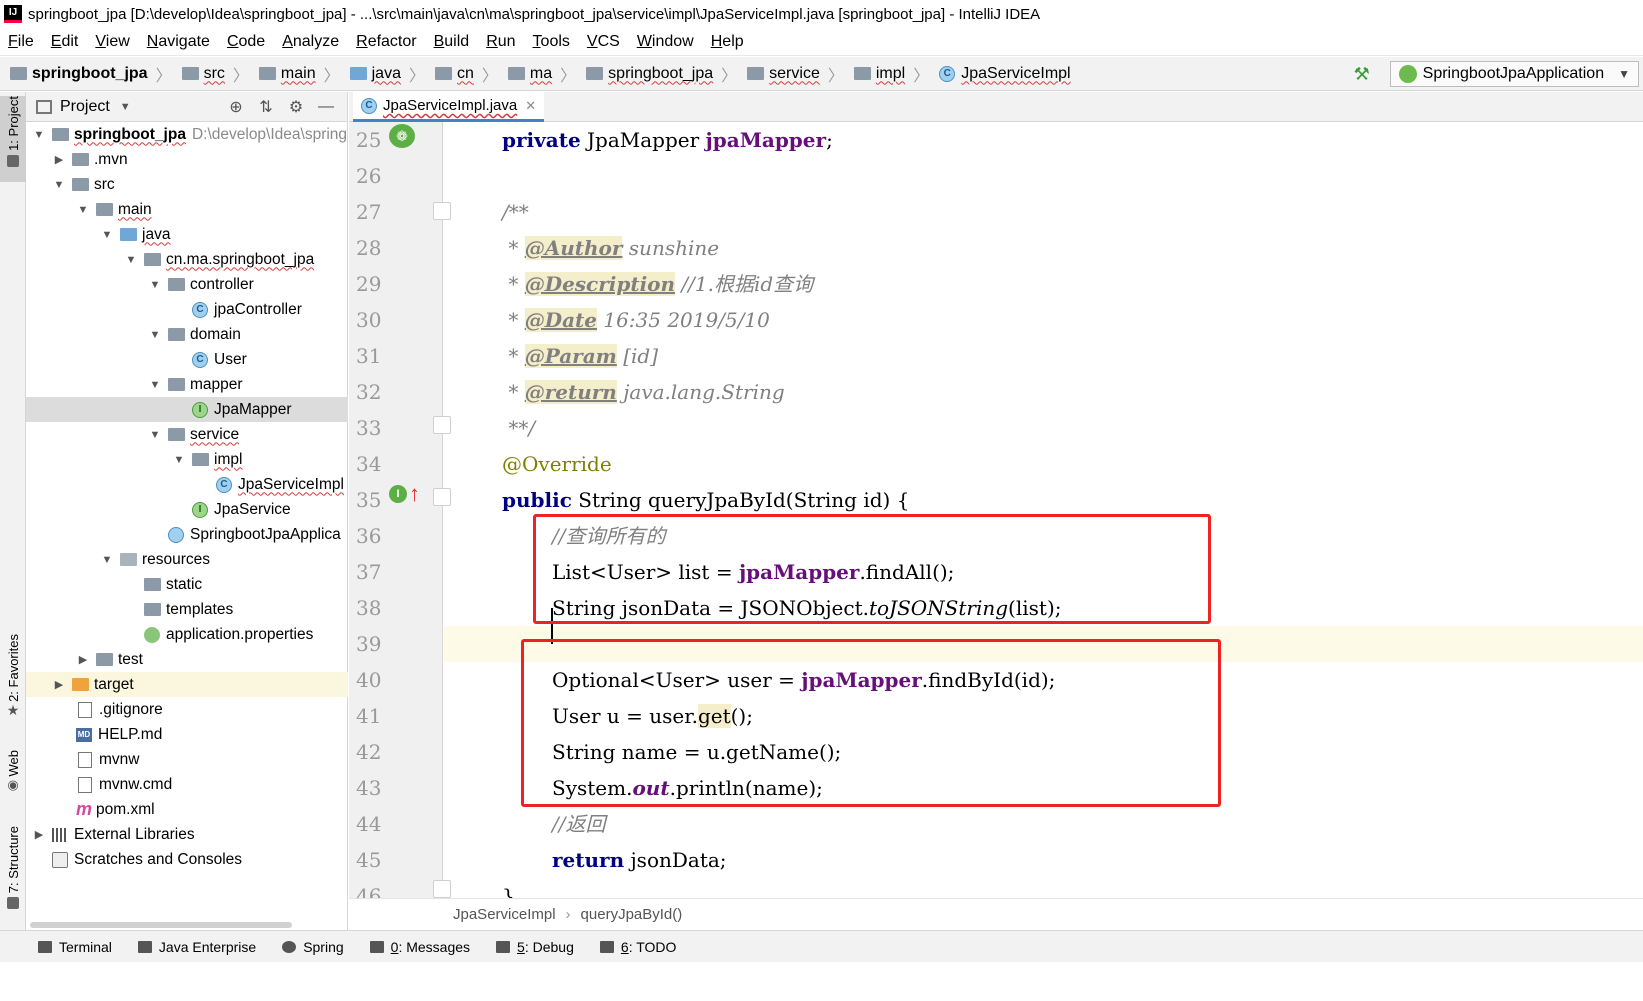 The height and width of the screenshot is (1001, 1643). Describe the element at coordinates (1514, 74) in the screenshot. I see `run-configuration-dropdown: SpringbootJpaApplication ▼` at that location.